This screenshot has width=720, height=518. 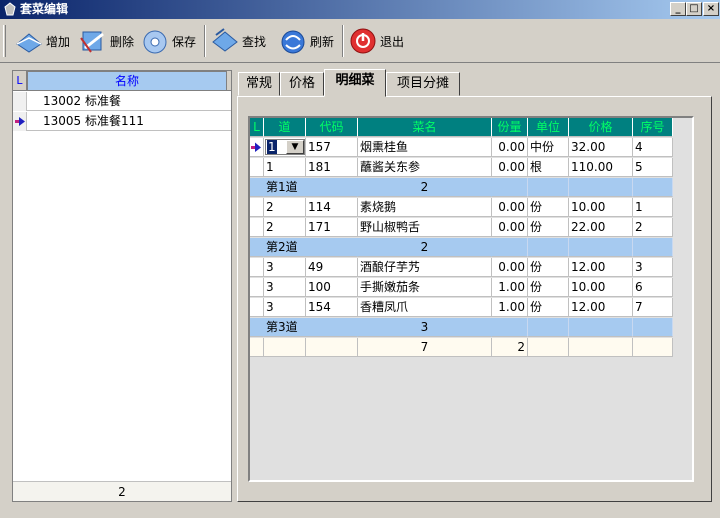 What do you see at coordinates (122, 101) in the screenshot?
I see `list-item: 13002 标准餐` at bounding box center [122, 101].